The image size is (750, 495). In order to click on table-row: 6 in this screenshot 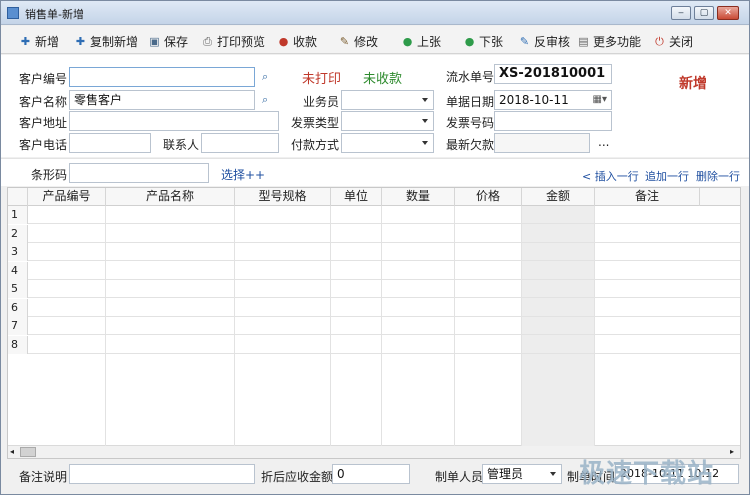, I will do `click(374, 307)`.